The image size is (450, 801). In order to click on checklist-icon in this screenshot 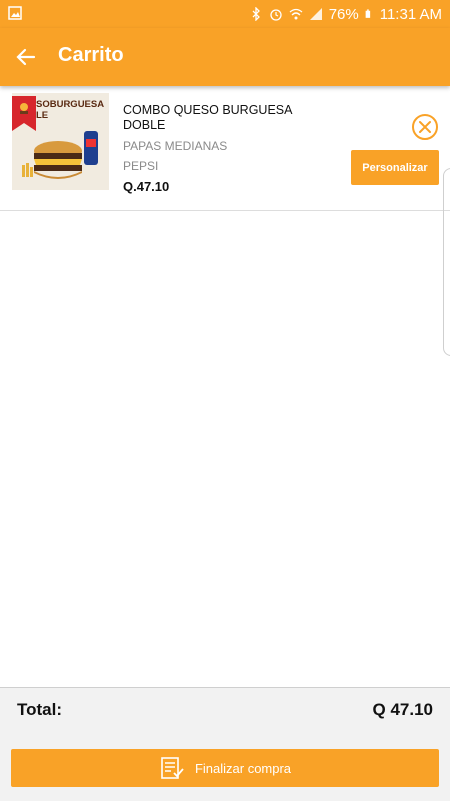, I will do `click(172, 768)`.